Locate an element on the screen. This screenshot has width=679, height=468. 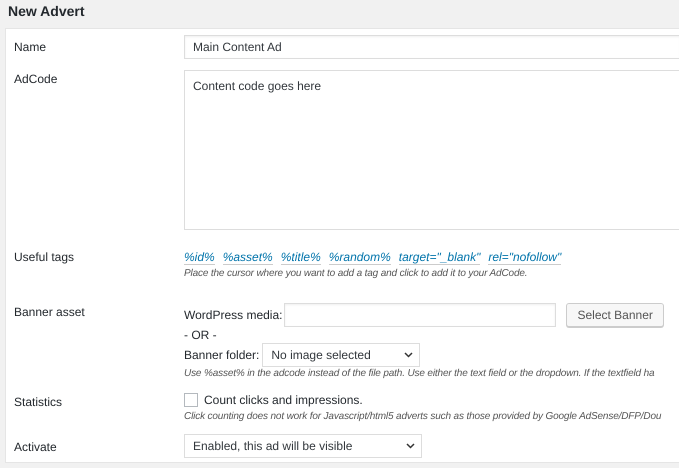
hint-text: Place the cursor where you want to add a tag and click to add it to your AdCode. is located at coordinates (356, 273).